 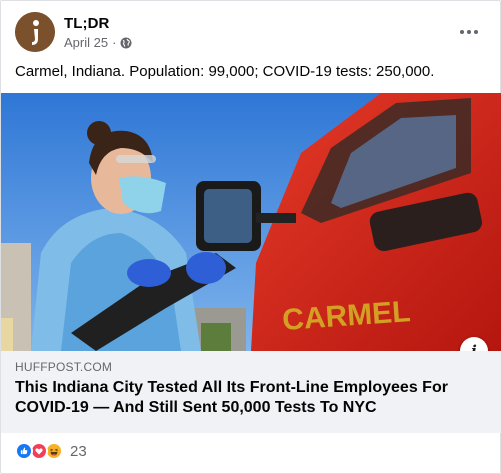 I want to click on link-domain: HUFFPOST.COM, so click(x=64, y=367).